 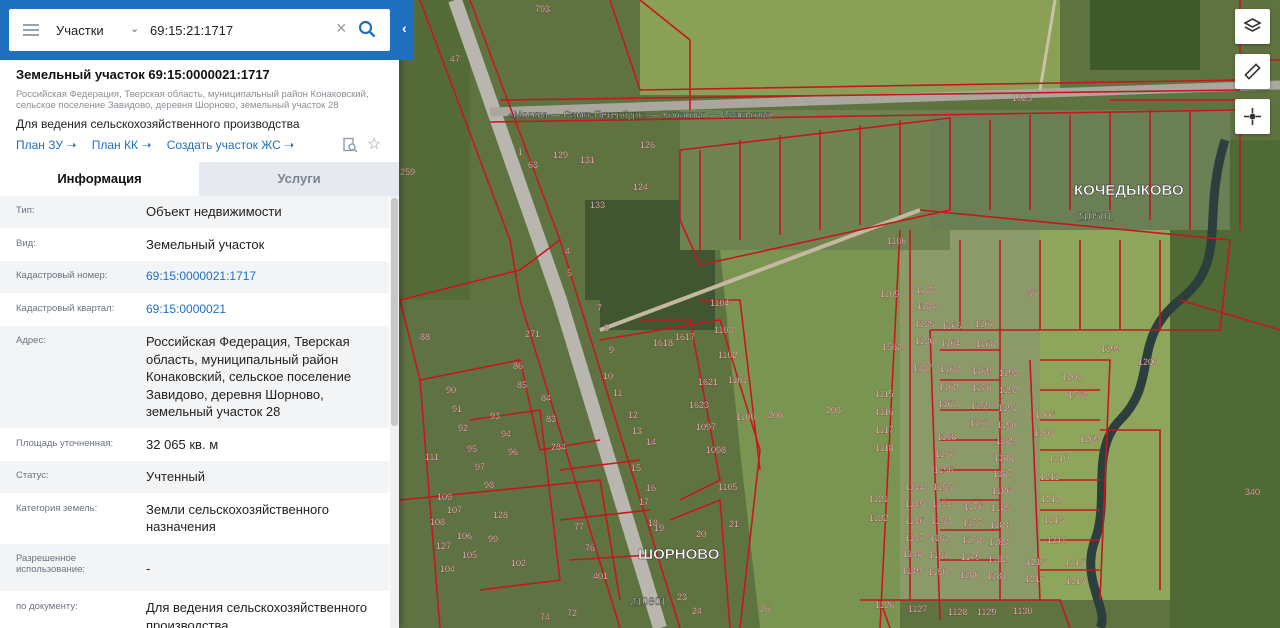 What do you see at coordinates (971, 540) in the screenshot?
I see `svg-text: 1178` at bounding box center [971, 540].